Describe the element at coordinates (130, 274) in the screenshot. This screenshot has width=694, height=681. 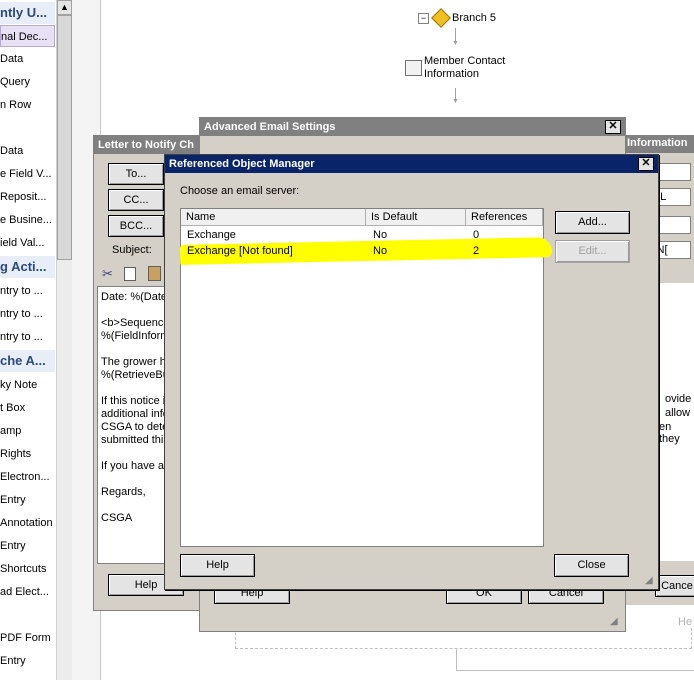
I see `copy-icon` at that location.